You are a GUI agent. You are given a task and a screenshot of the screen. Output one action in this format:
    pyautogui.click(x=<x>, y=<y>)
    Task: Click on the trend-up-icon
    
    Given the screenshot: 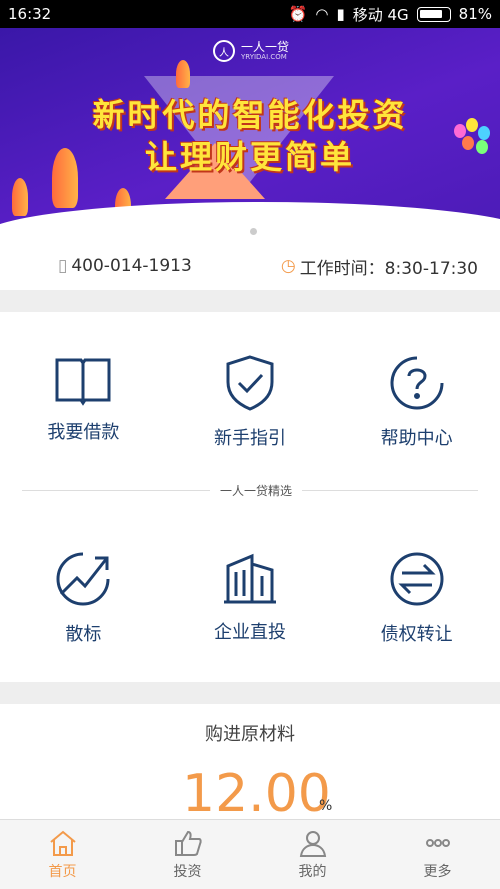 What is the action you would take?
    pyautogui.click(x=83, y=579)
    